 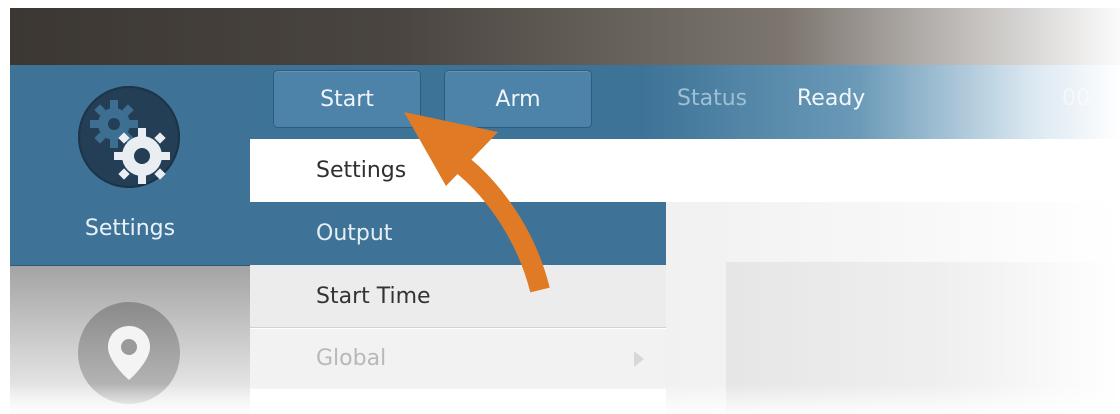 I want to click on menu-item-label: Settings, so click(x=361, y=170).